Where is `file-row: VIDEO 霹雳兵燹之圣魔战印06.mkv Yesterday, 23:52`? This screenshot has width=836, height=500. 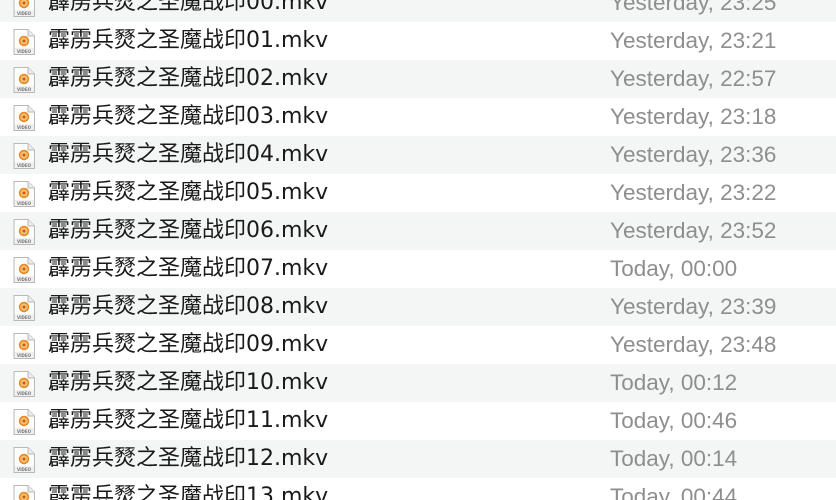
file-row: VIDEO 霹雳兵燹之圣魔战印06.mkv Yesterday, 23:52 is located at coordinates (418, 231).